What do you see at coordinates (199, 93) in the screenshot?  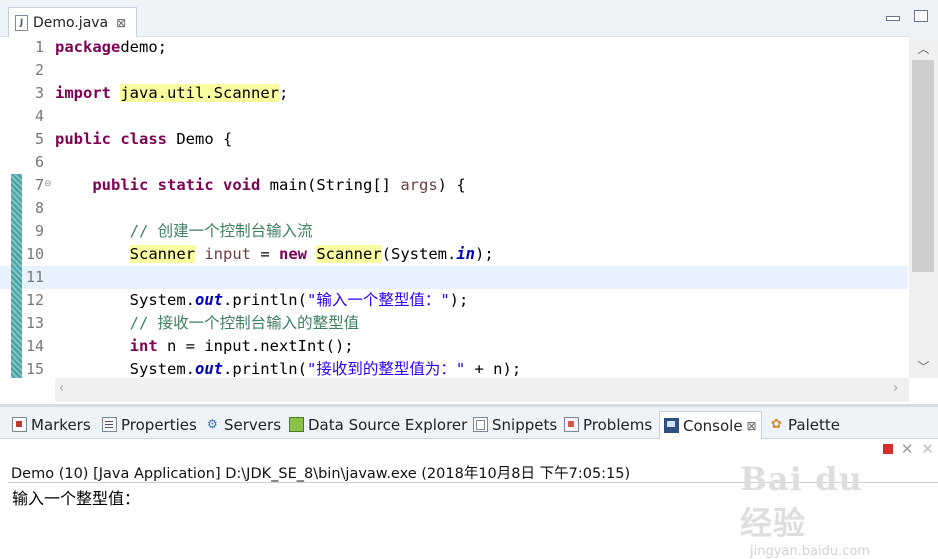 I see `code-token: java.util.Scanner` at bounding box center [199, 93].